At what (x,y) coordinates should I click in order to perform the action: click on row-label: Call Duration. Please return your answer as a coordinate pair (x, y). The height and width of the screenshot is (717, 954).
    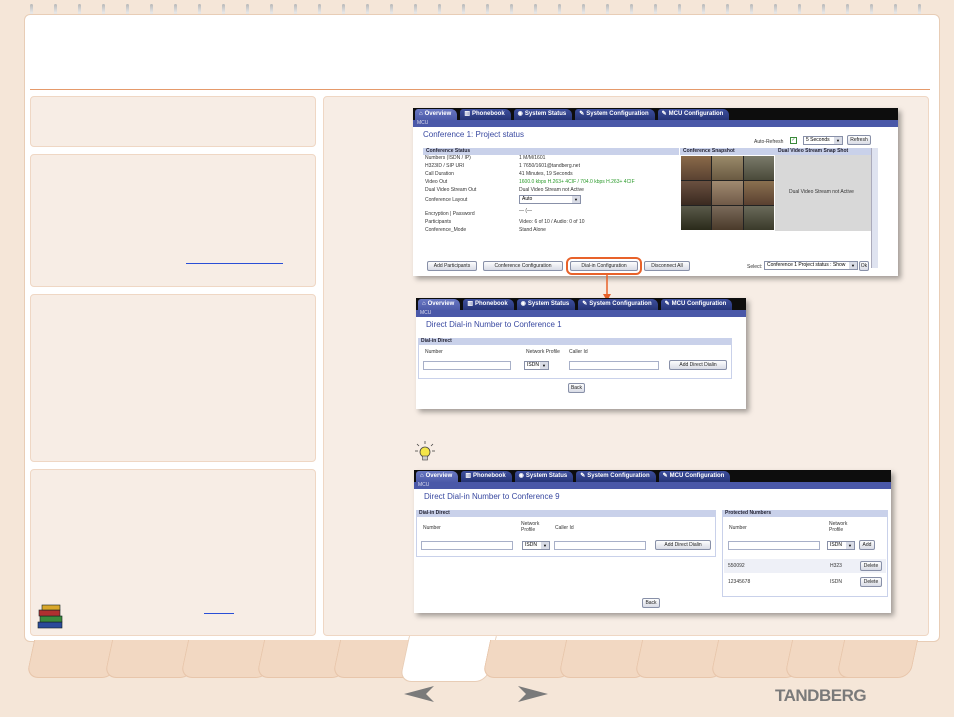
    Looking at the image, I should click on (439, 174).